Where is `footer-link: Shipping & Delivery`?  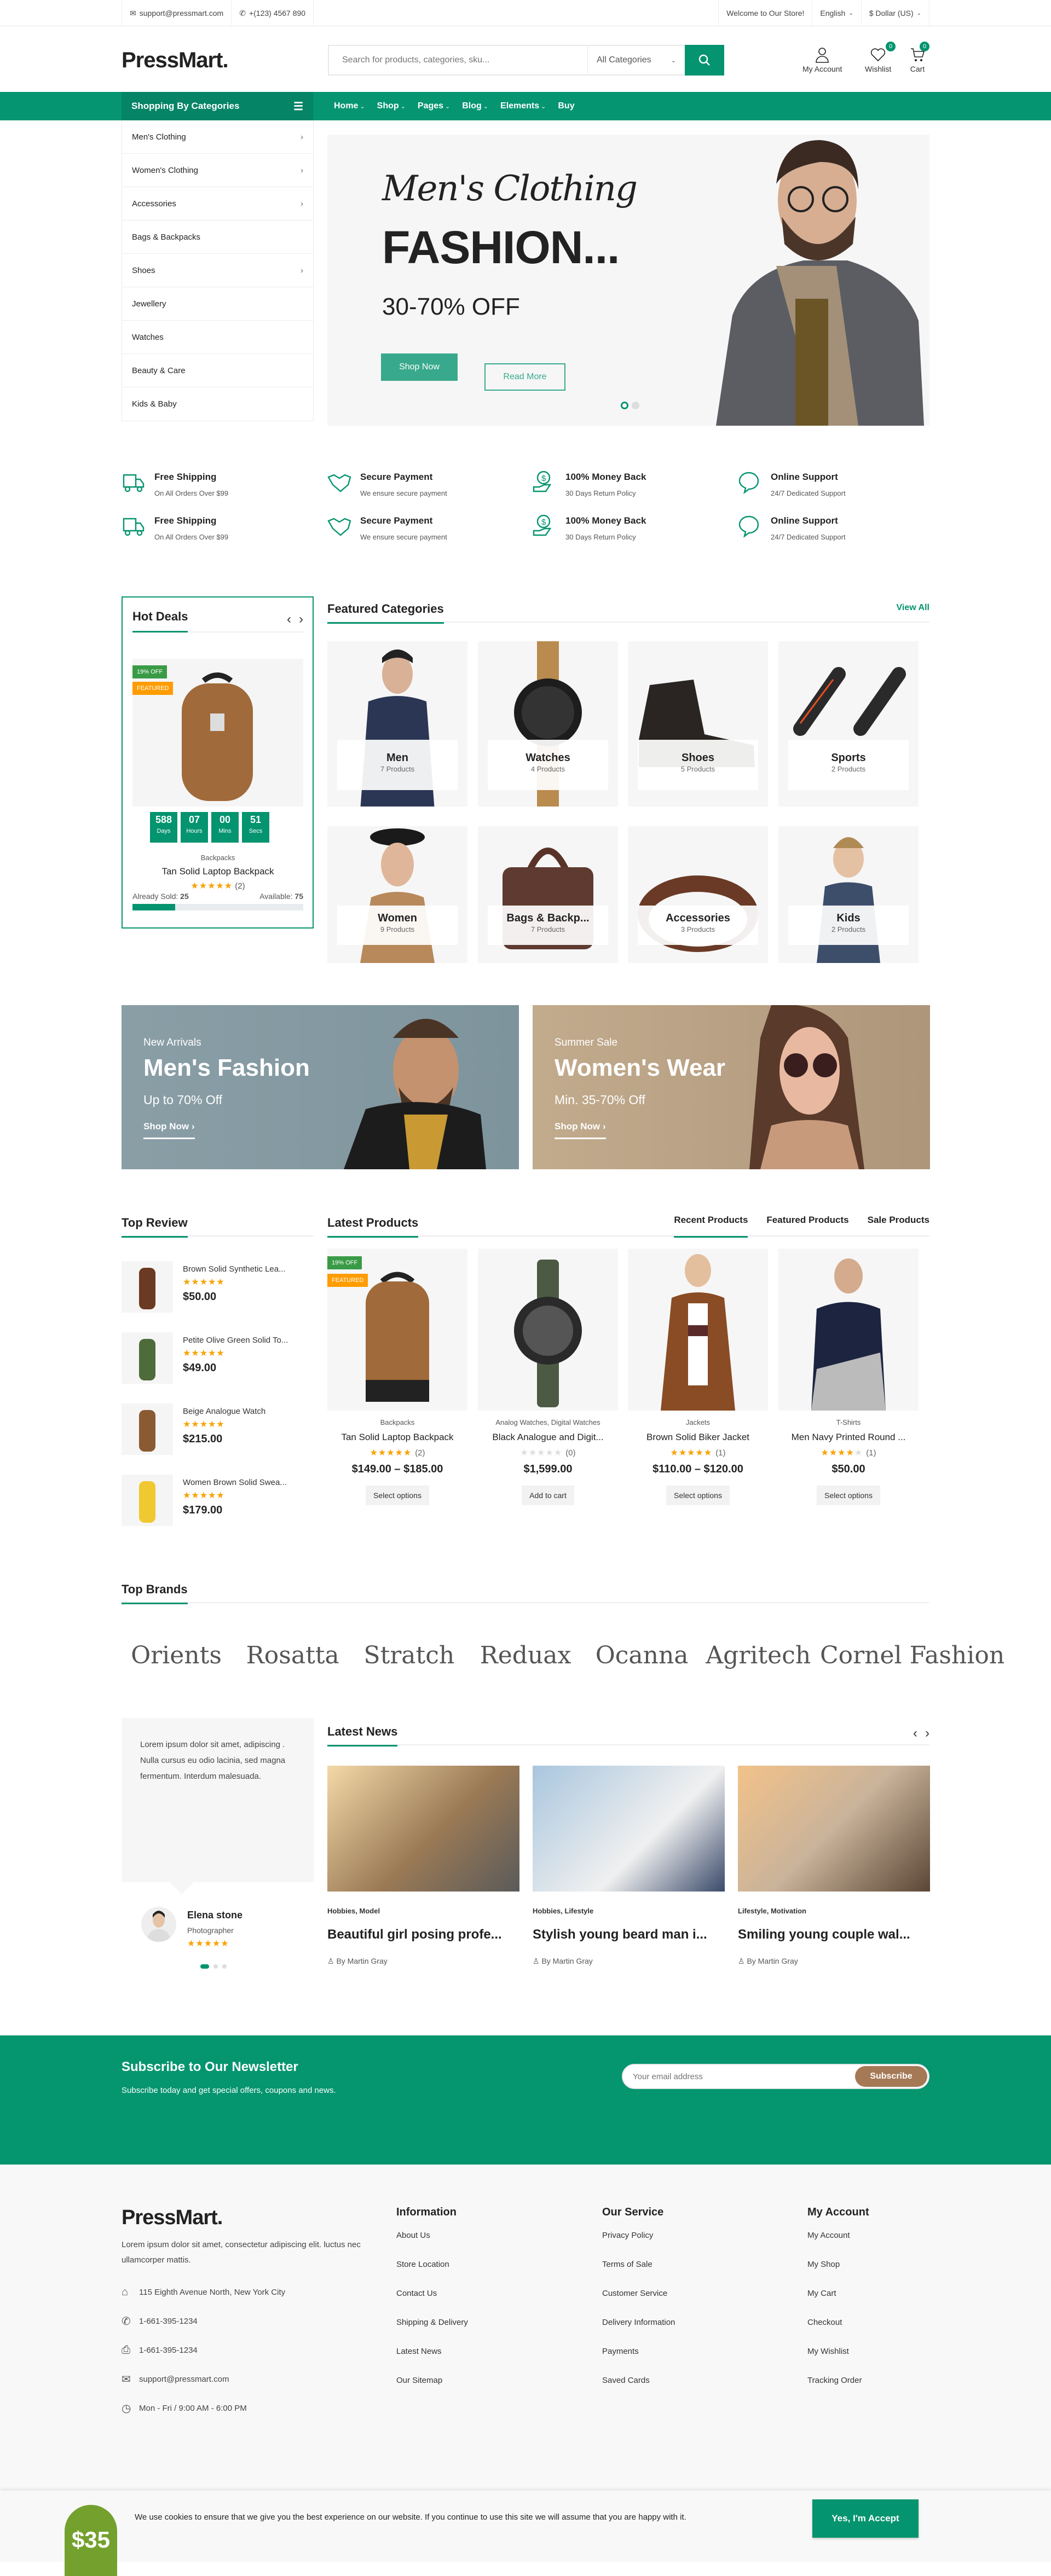 footer-link: Shipping & Delivery is located at coordinates (432, 2332).